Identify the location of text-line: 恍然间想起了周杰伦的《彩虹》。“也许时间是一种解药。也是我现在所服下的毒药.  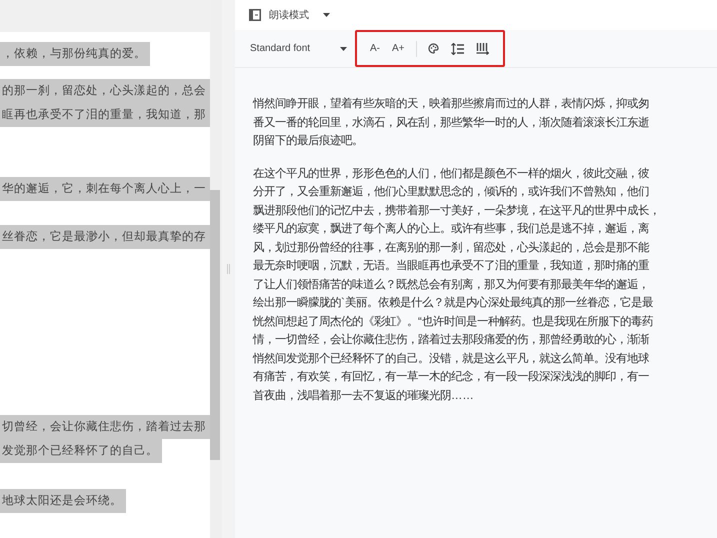
(453, 322).